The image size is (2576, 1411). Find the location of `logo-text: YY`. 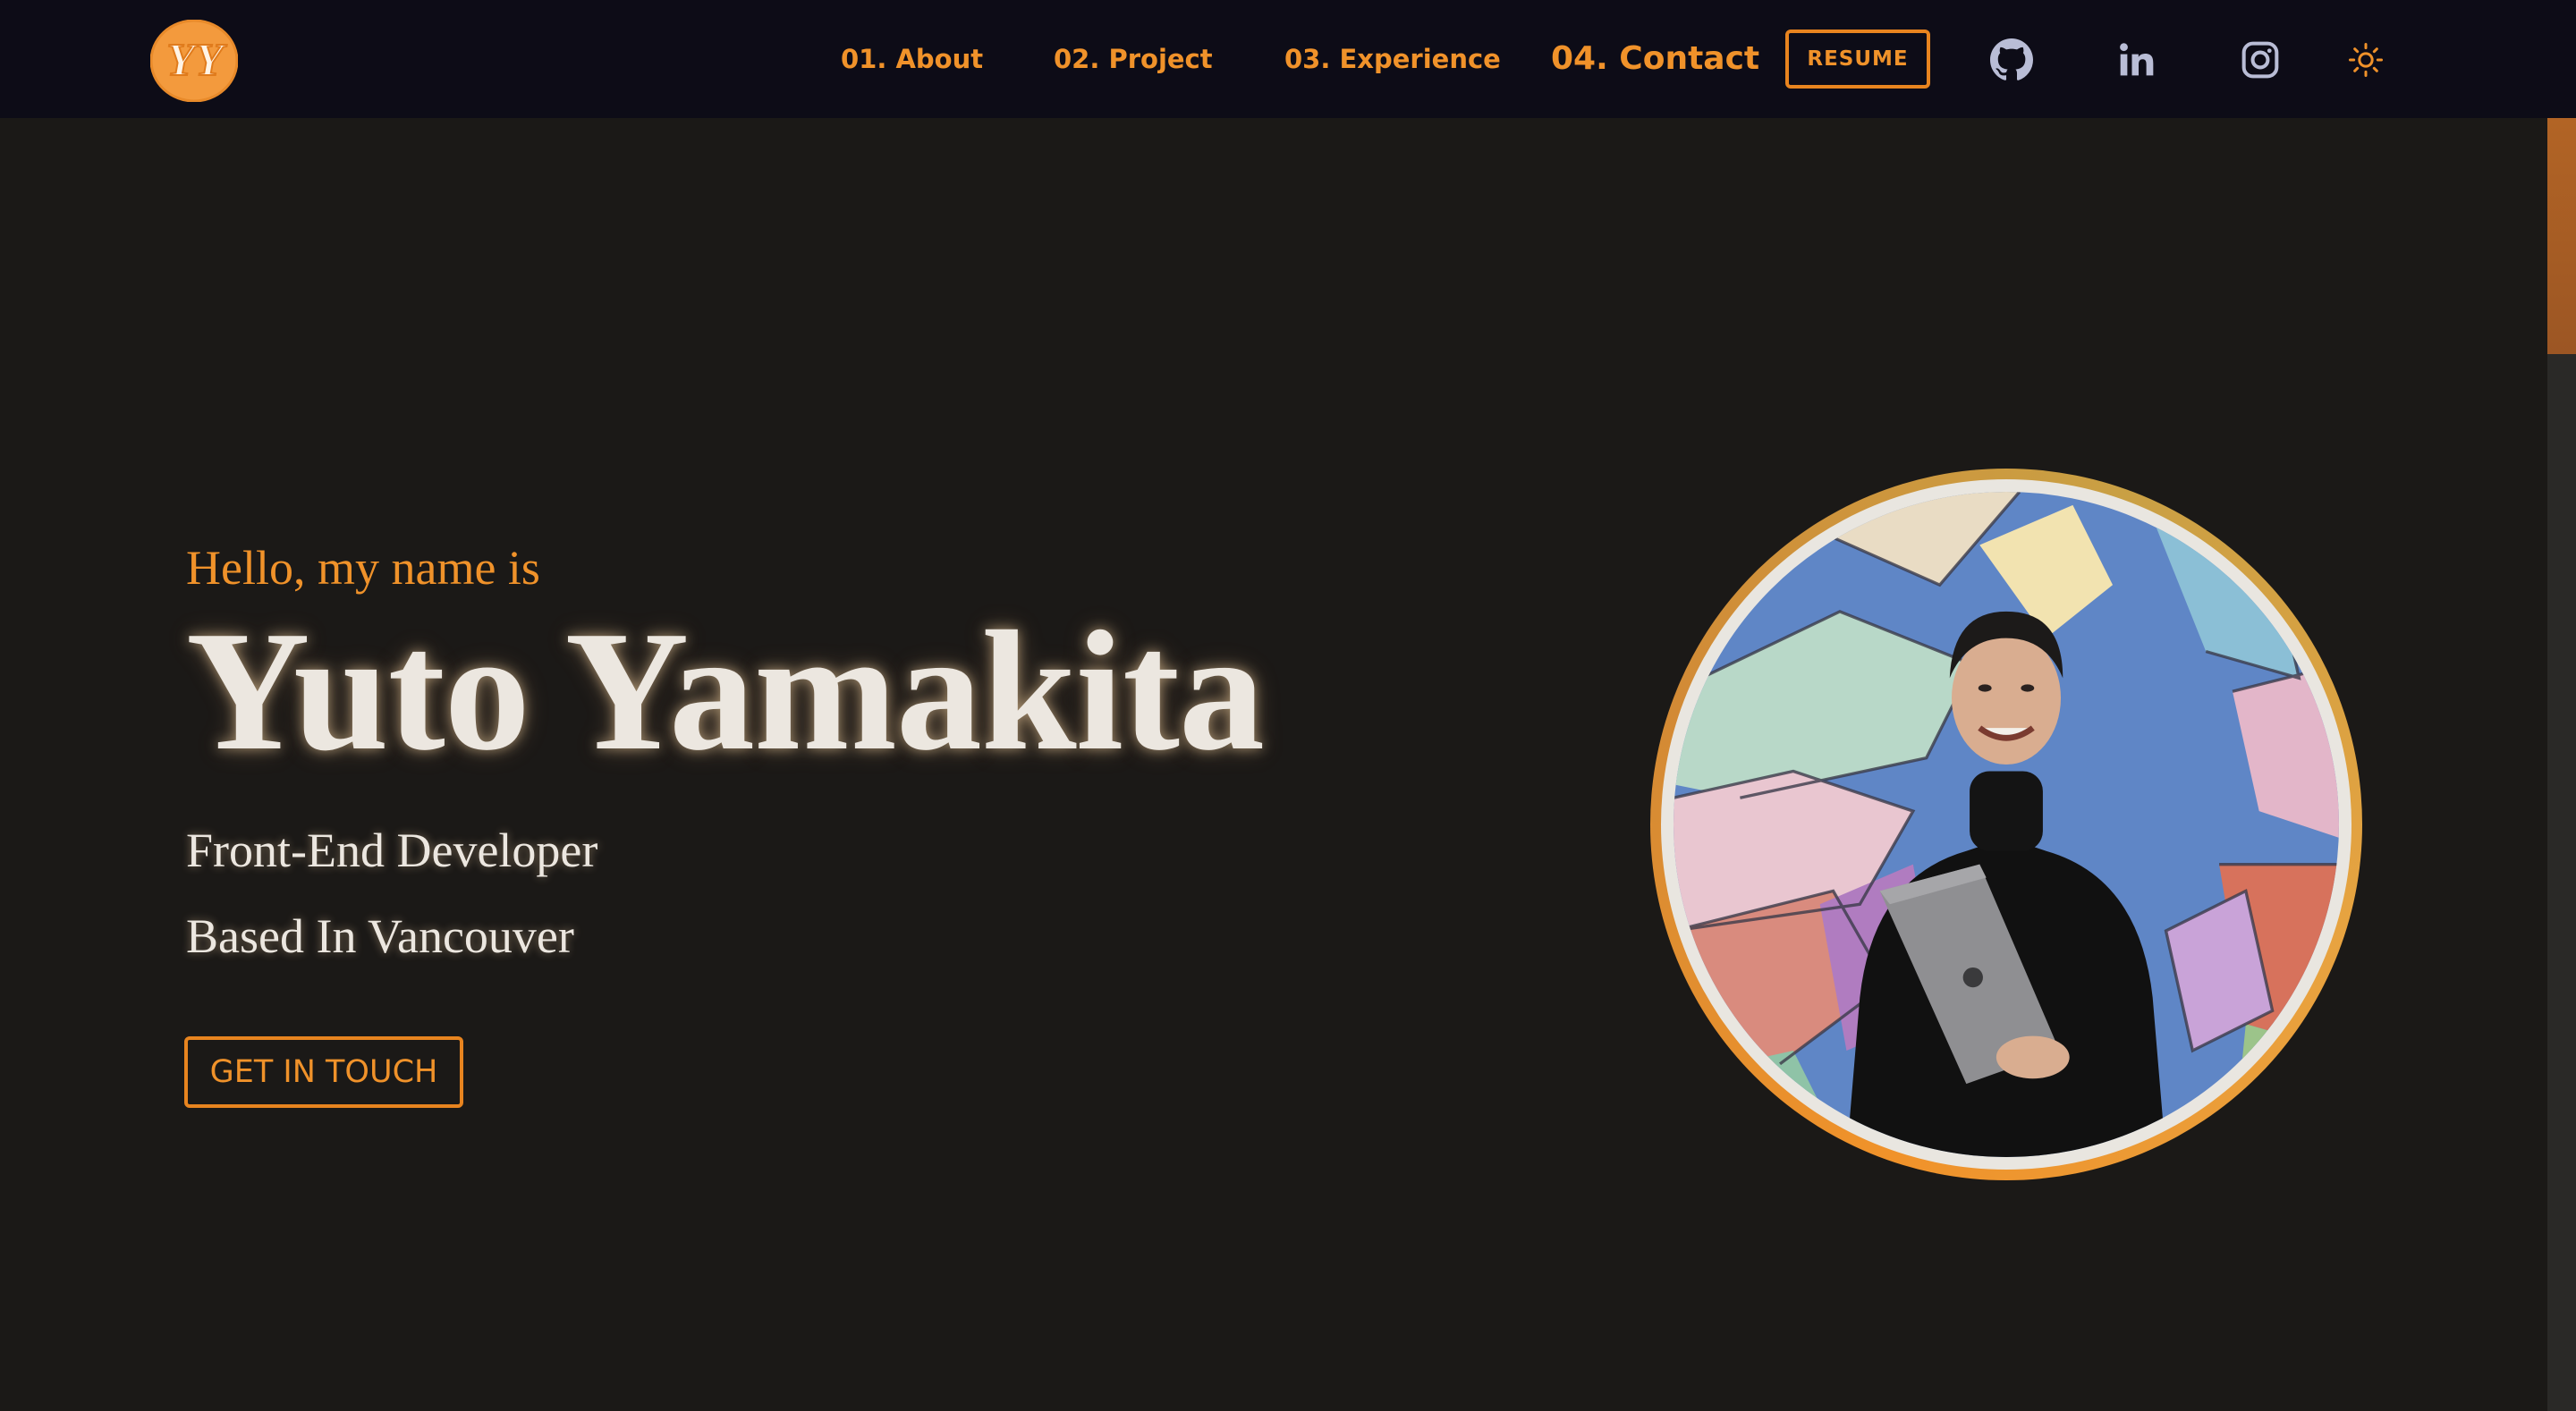

logo-text: YY is located at coordinates (196, 61).